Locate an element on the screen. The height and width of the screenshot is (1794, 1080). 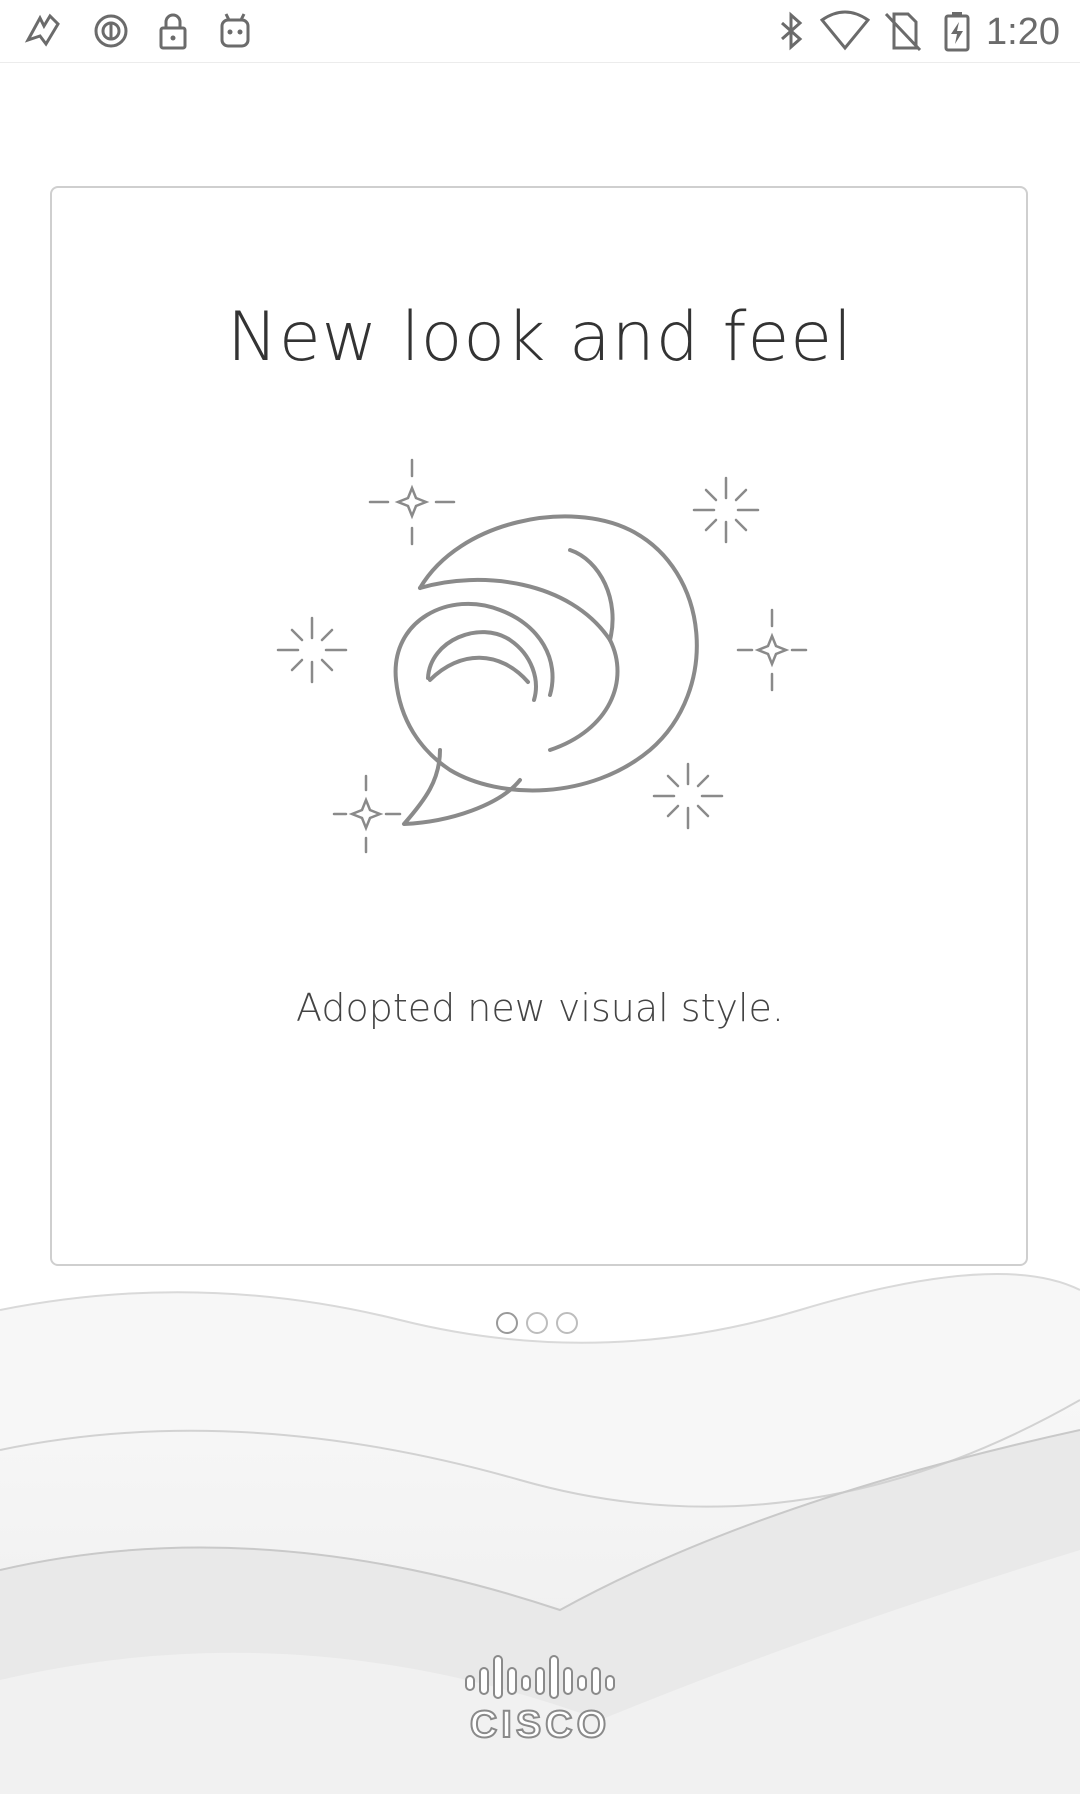
android-icon is located at coordinates (235, 31).